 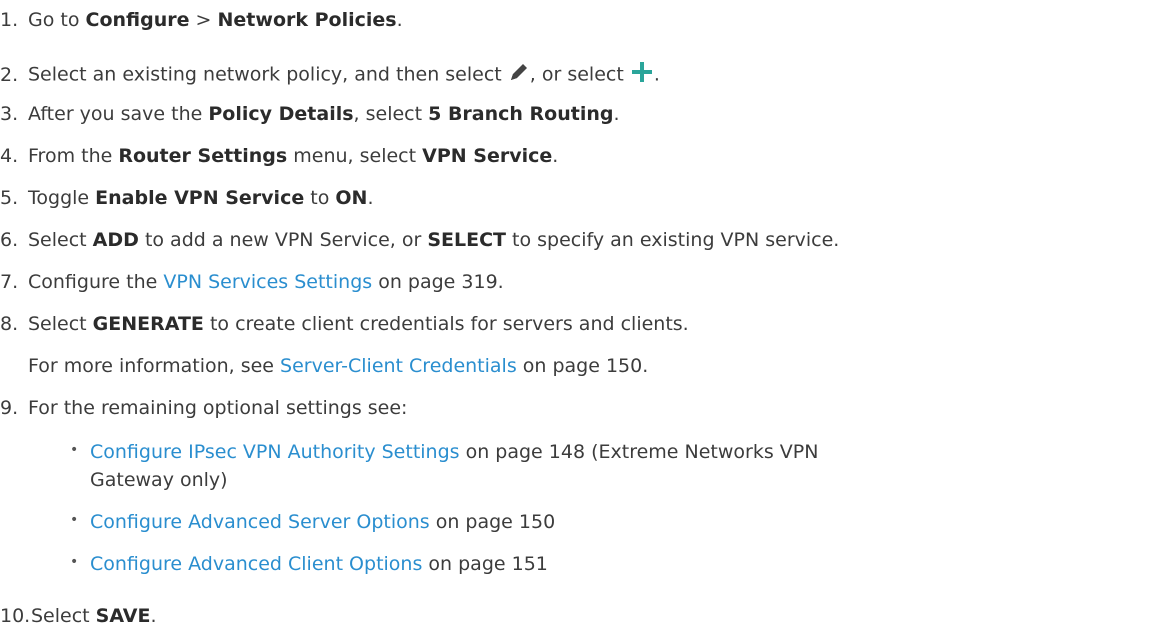 What do you see at coordinates (281, 114) in the screenshot?
I see `bold-term: Policy Details` at bounding box center [281, 114].